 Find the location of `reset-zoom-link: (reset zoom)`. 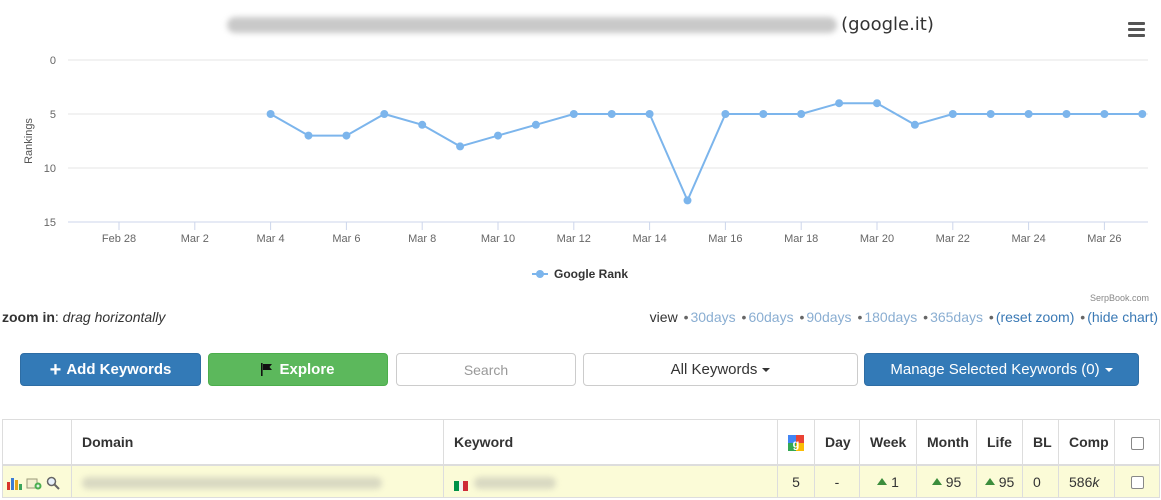

reset-zoom-link: (reset zoom) is located at coordinates (1035, 317).